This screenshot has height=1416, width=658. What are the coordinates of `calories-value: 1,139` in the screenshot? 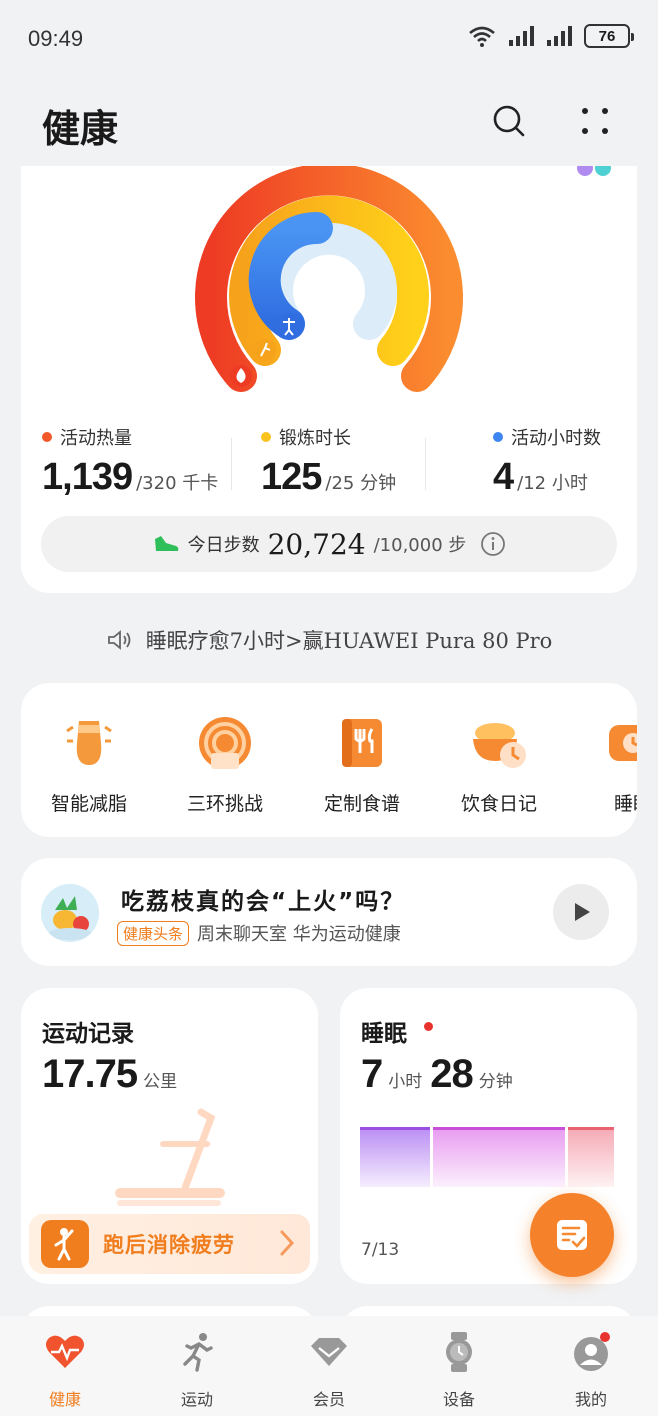 It's located at (87, 477).